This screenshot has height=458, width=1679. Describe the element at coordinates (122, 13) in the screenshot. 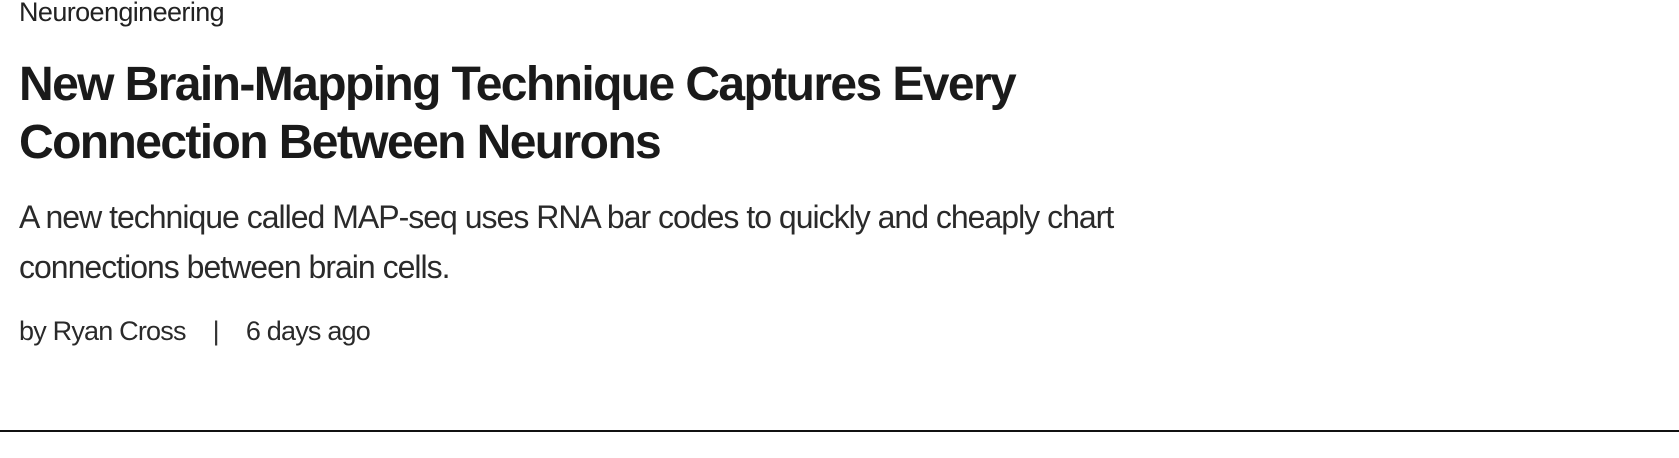

I see `category-link: Neuroengineering` at that location.